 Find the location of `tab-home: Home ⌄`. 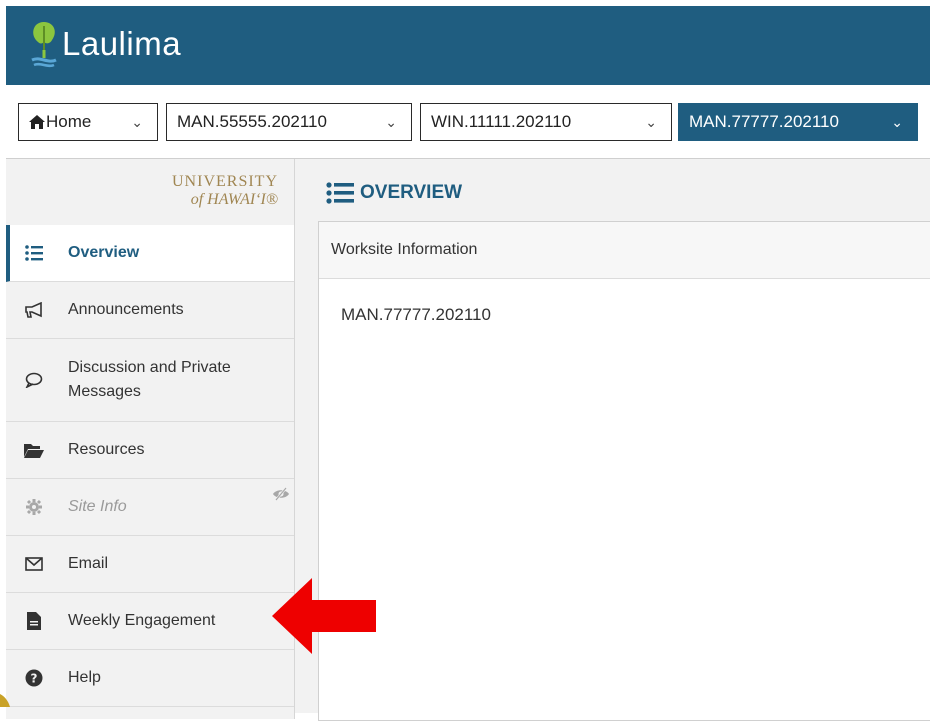

tab-home: Home ⌄ is located at coordinates (88, 122).